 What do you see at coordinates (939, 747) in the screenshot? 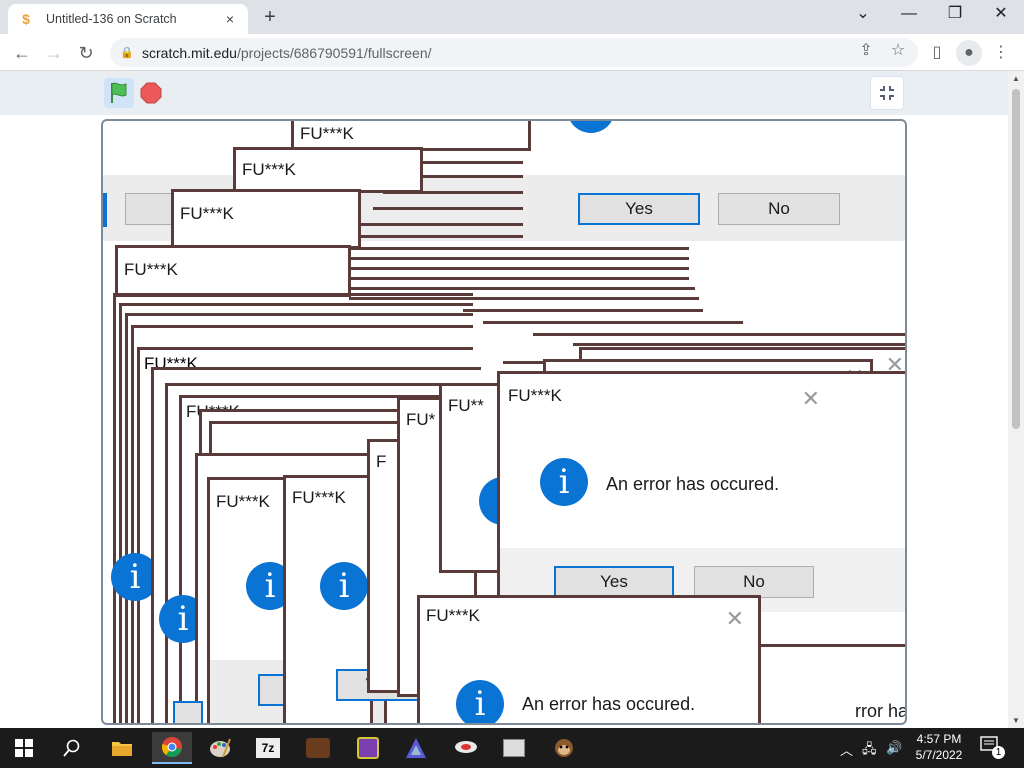
I see `taskbar-clock: 4:57 PM 5/7/2022` at bounding box center [939, 747].